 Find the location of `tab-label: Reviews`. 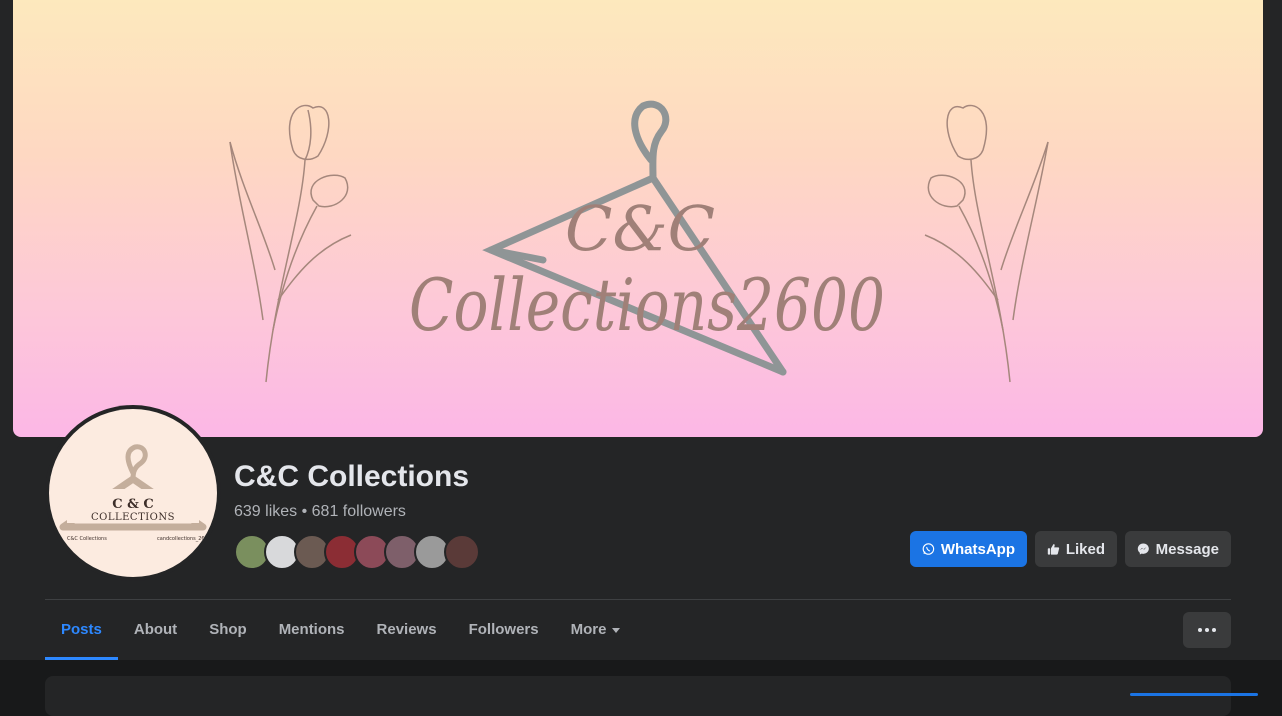

tab-label: Reviews is located at coordinates (406, 629).